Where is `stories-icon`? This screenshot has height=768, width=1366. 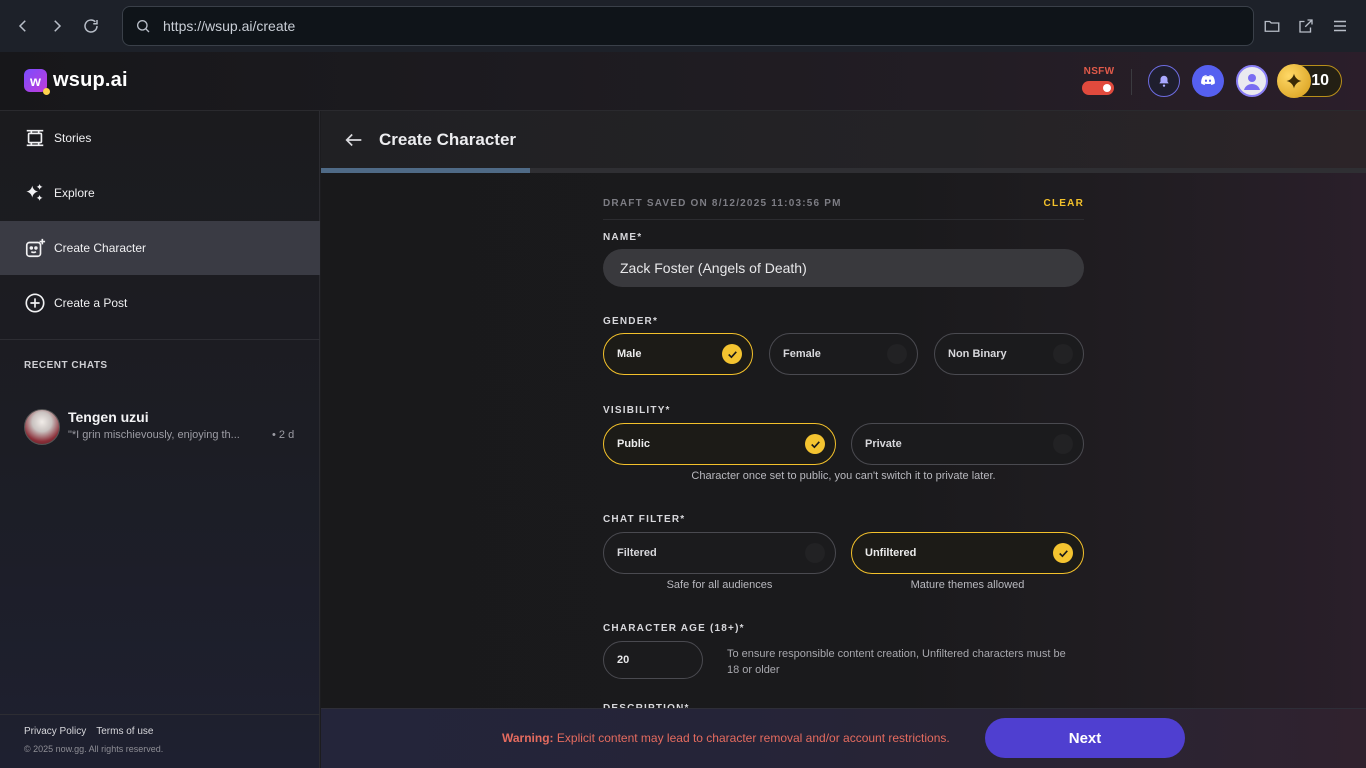 stories-icon is located at coordinates (35, 138).